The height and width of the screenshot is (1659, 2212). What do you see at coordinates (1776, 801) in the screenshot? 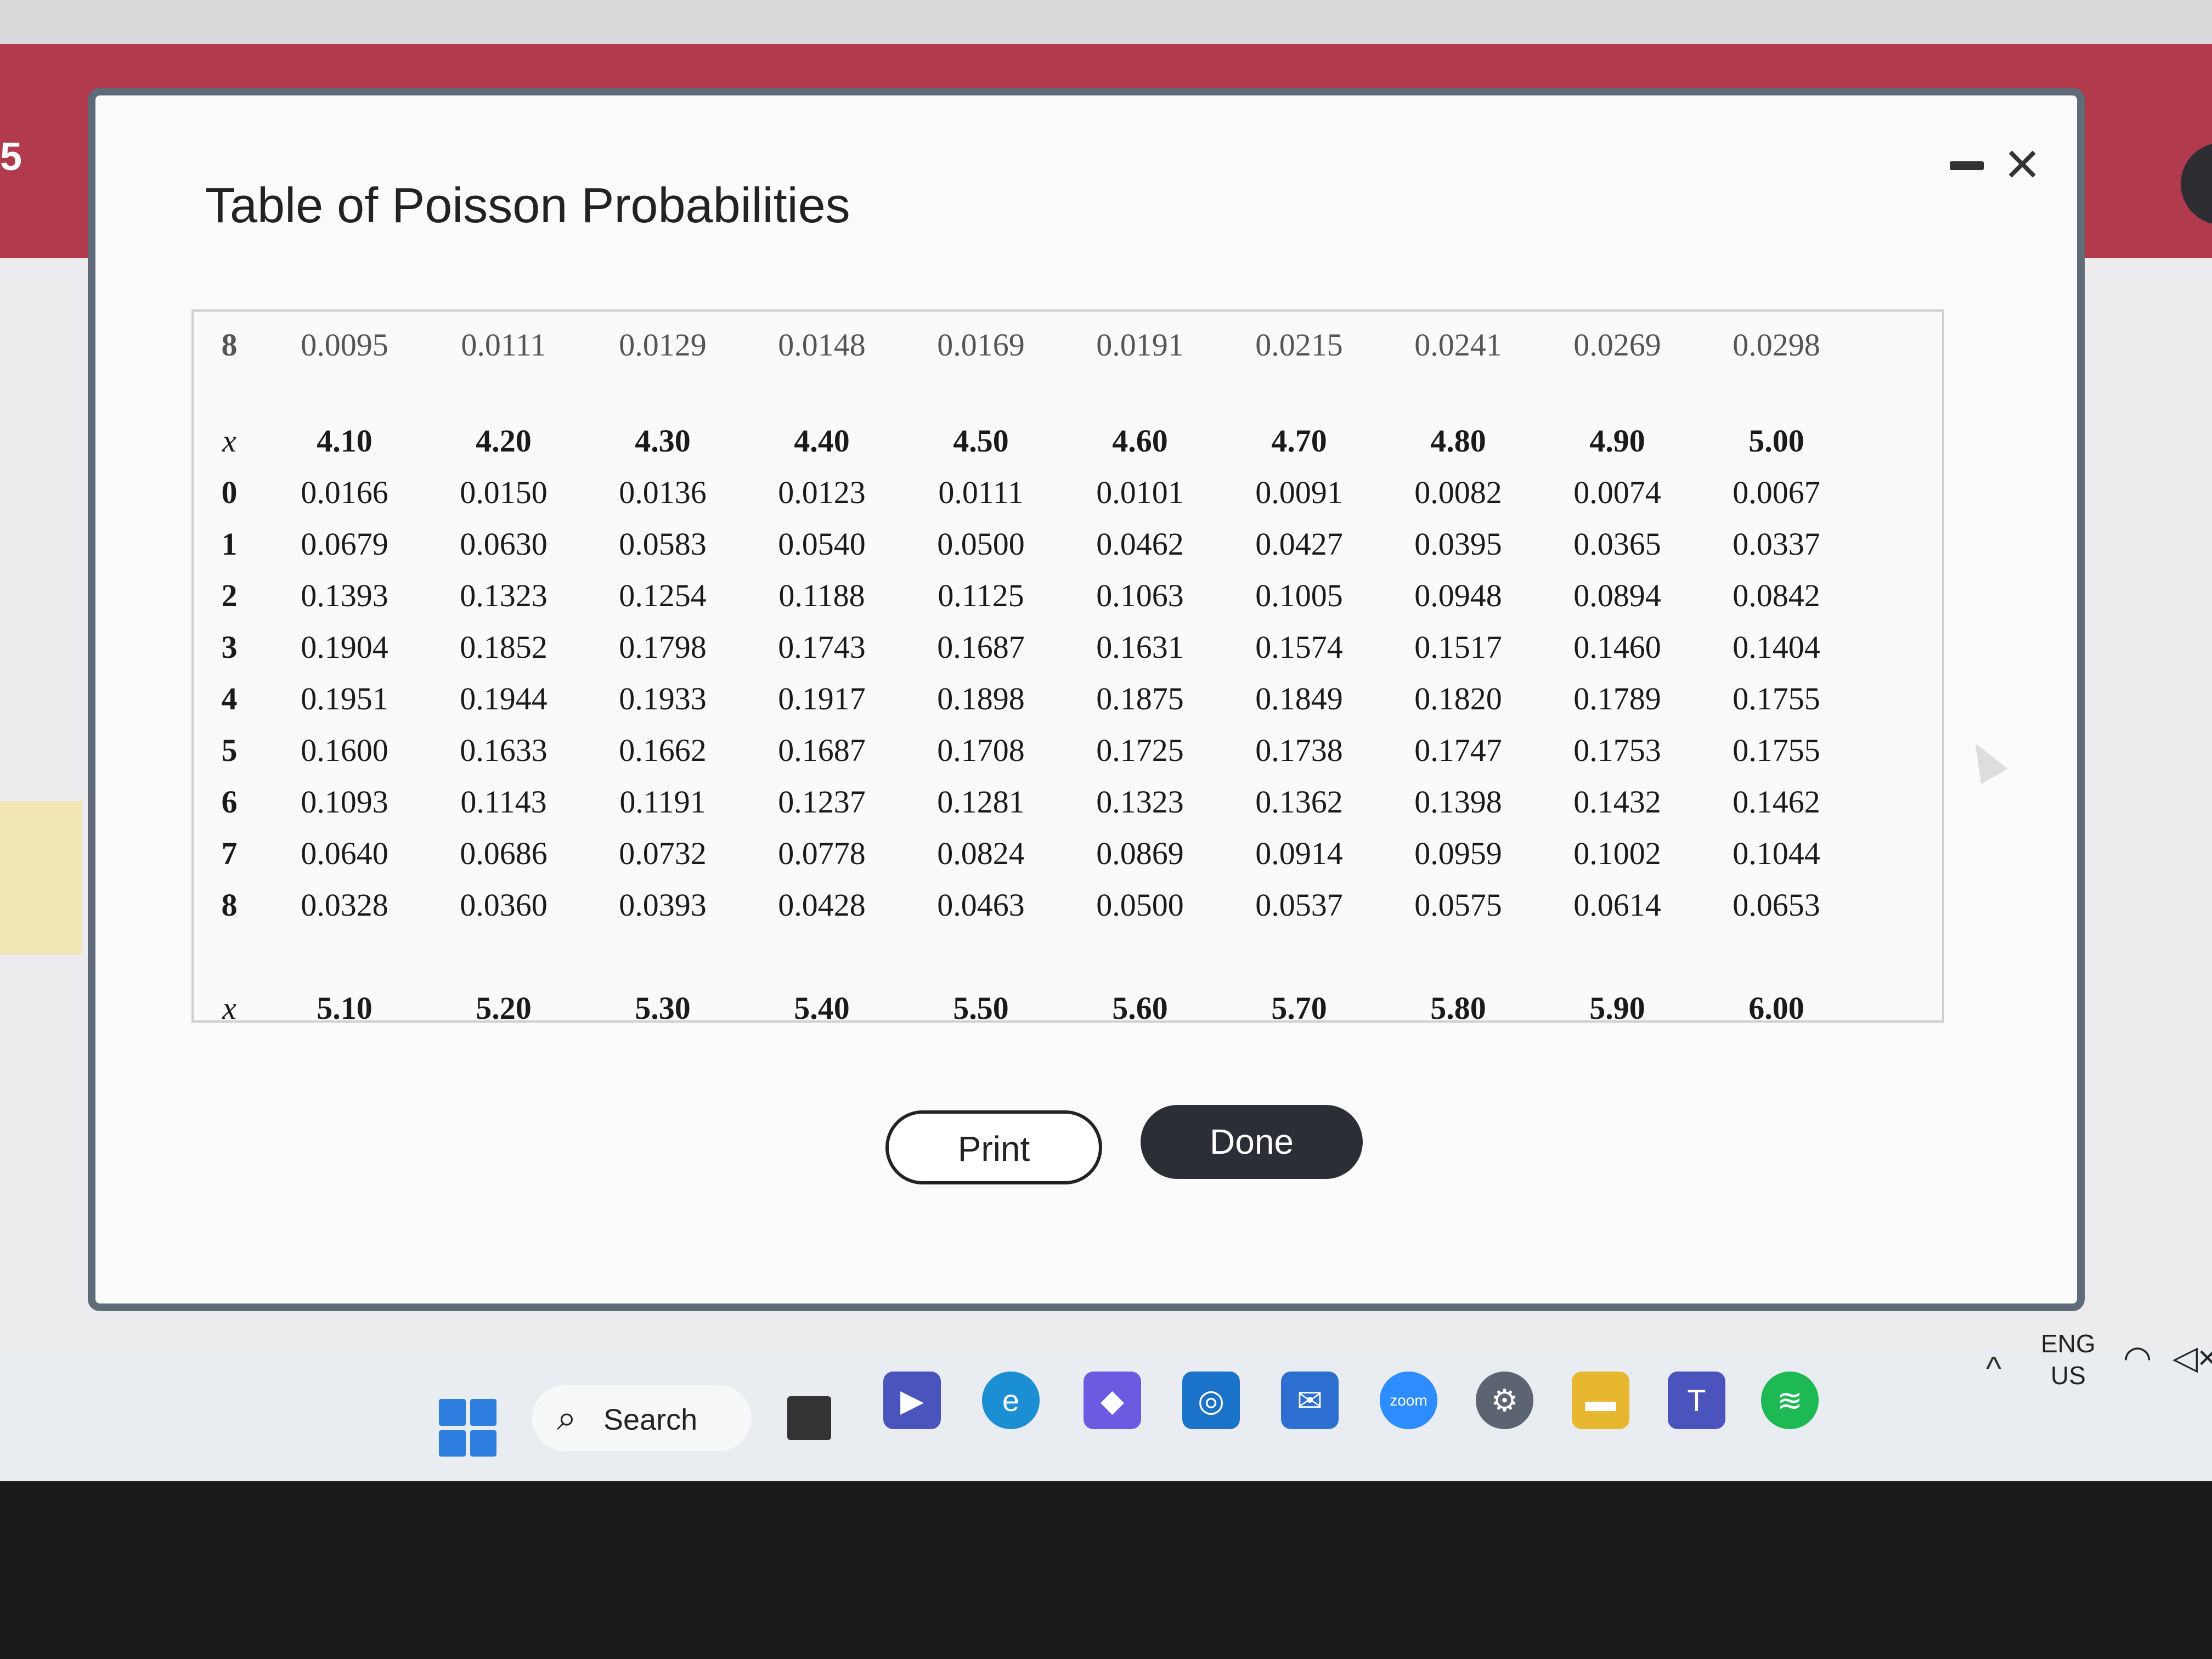
I see `table-cell: 0.1462` at bounding box center [1776, 801].